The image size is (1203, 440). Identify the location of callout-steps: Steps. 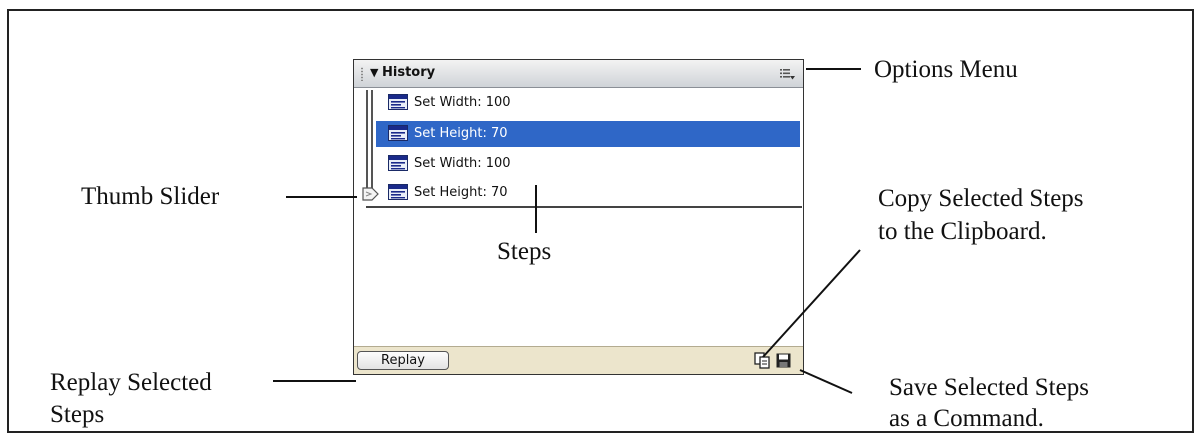
(524, 251).